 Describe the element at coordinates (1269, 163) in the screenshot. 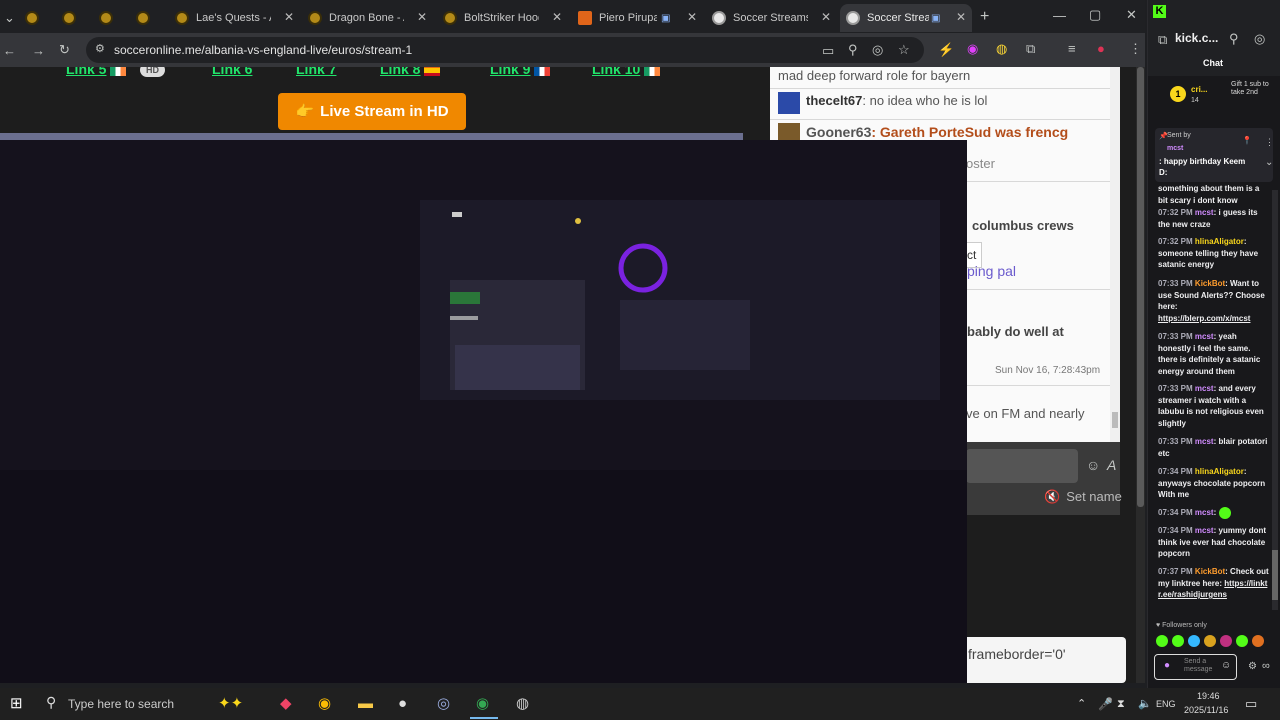

I see `collapse-chevron-icon: ⌄` at that location.